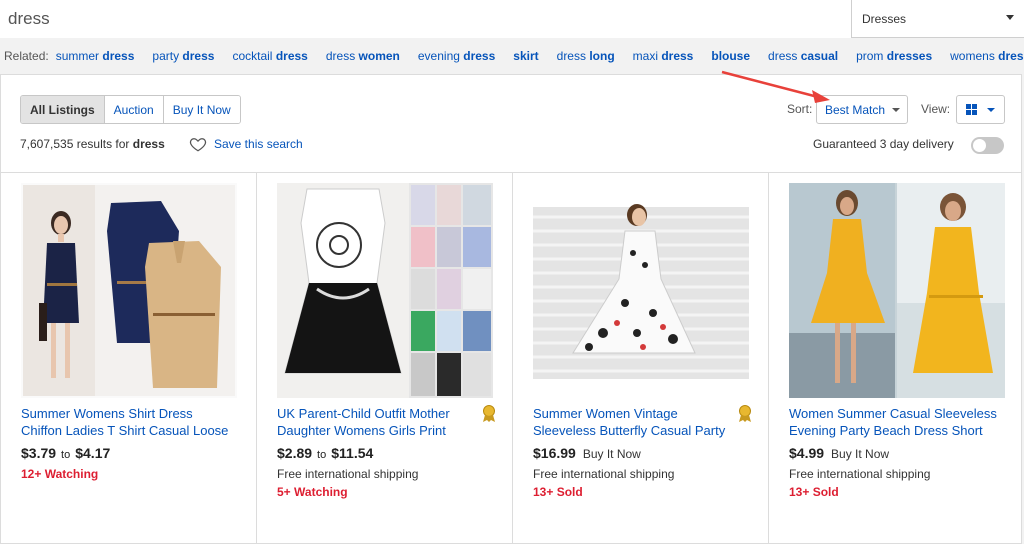  I want to click on toggle-knob, so click(979, 145).